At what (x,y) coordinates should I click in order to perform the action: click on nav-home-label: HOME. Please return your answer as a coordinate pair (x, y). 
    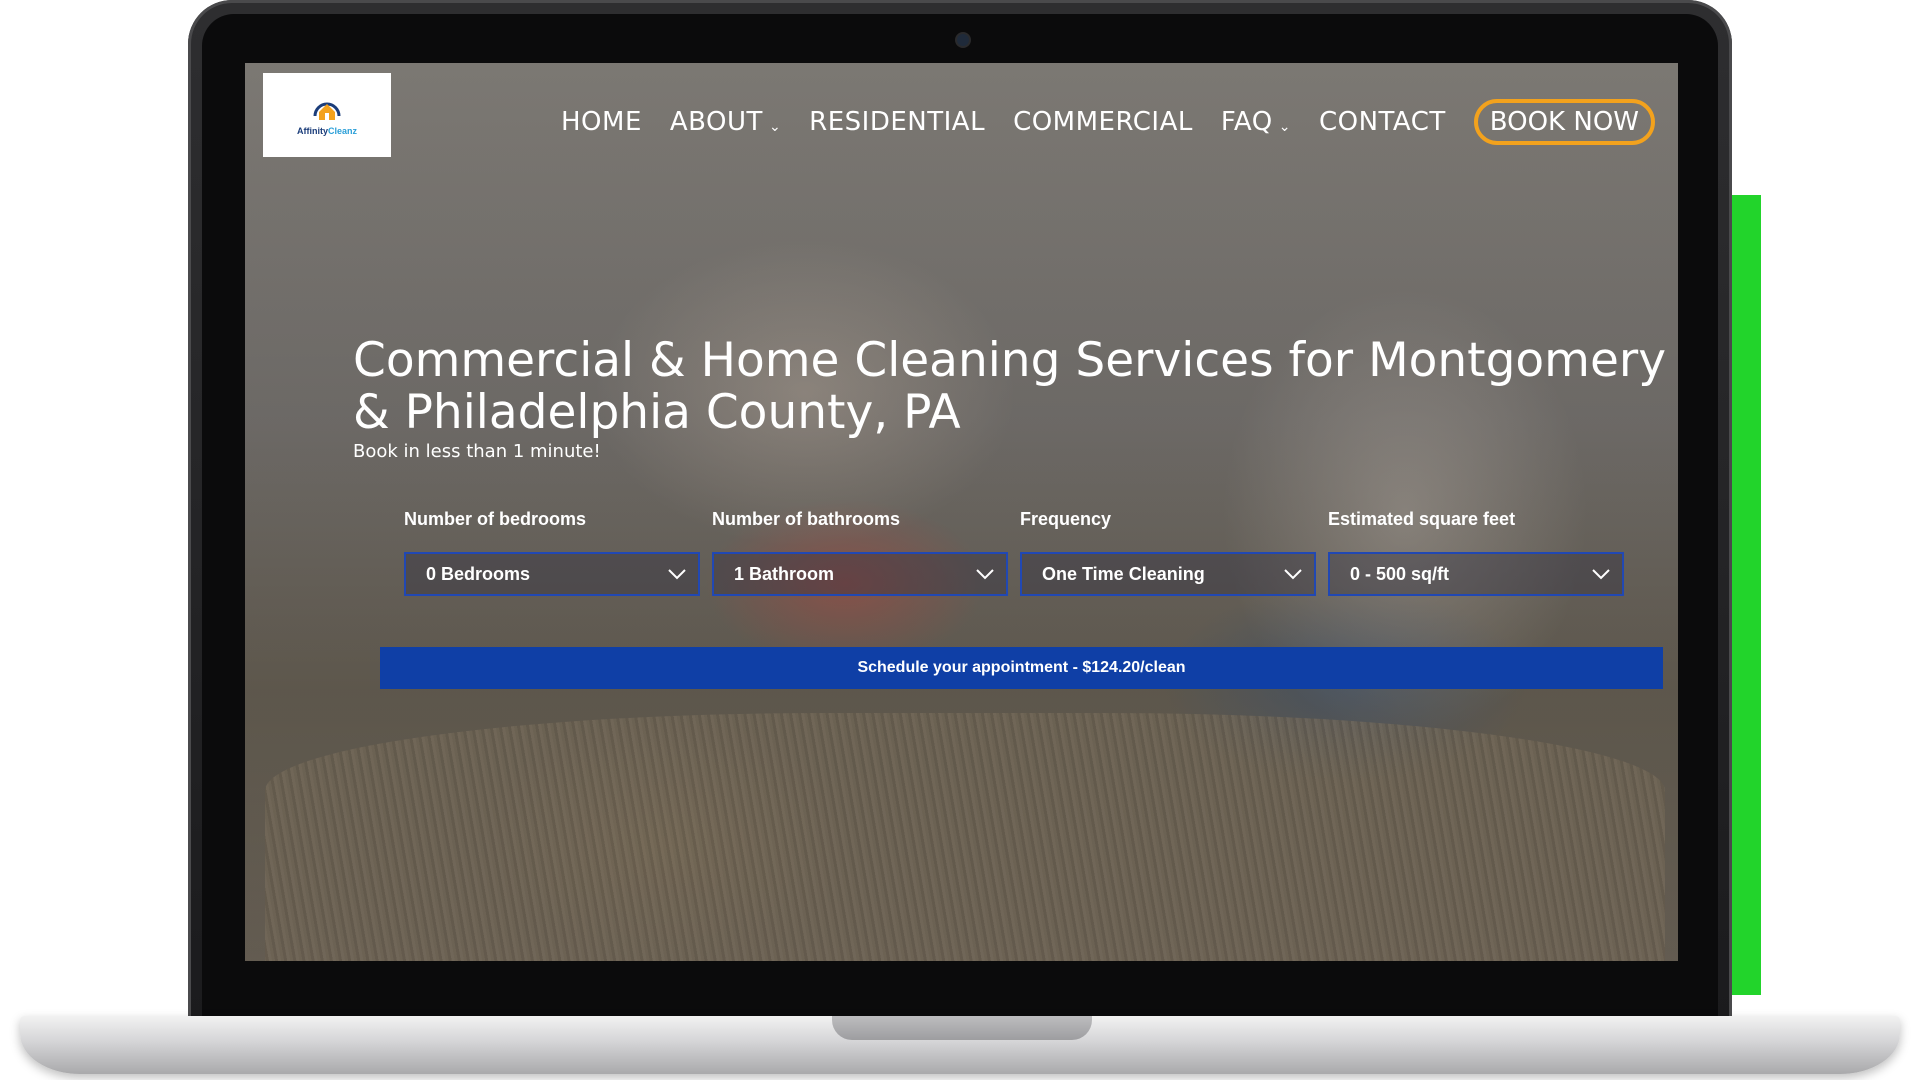
    Looking at the image, I should click on (601, 122).